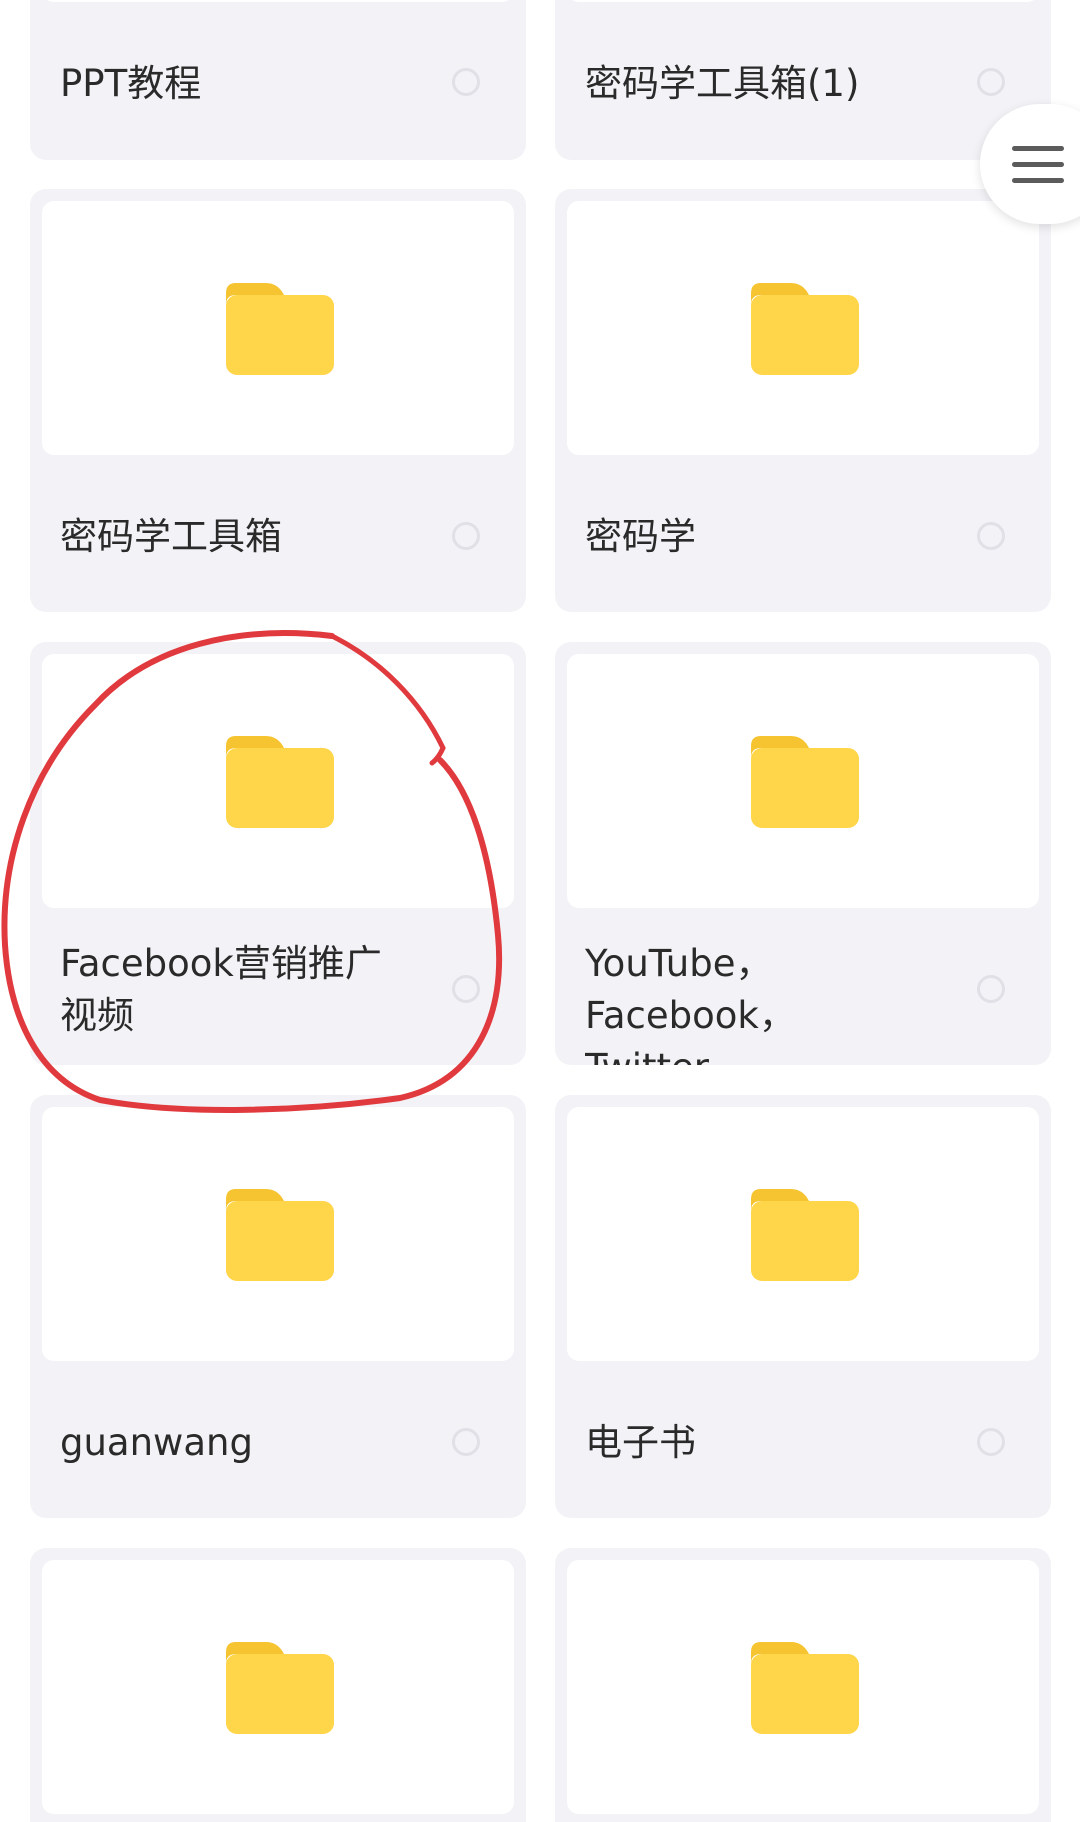 Image resolution: width=1080 pixels, height=1822 pixels. I want to click on folder-name: 密码学工具箱, so click(171, 536).